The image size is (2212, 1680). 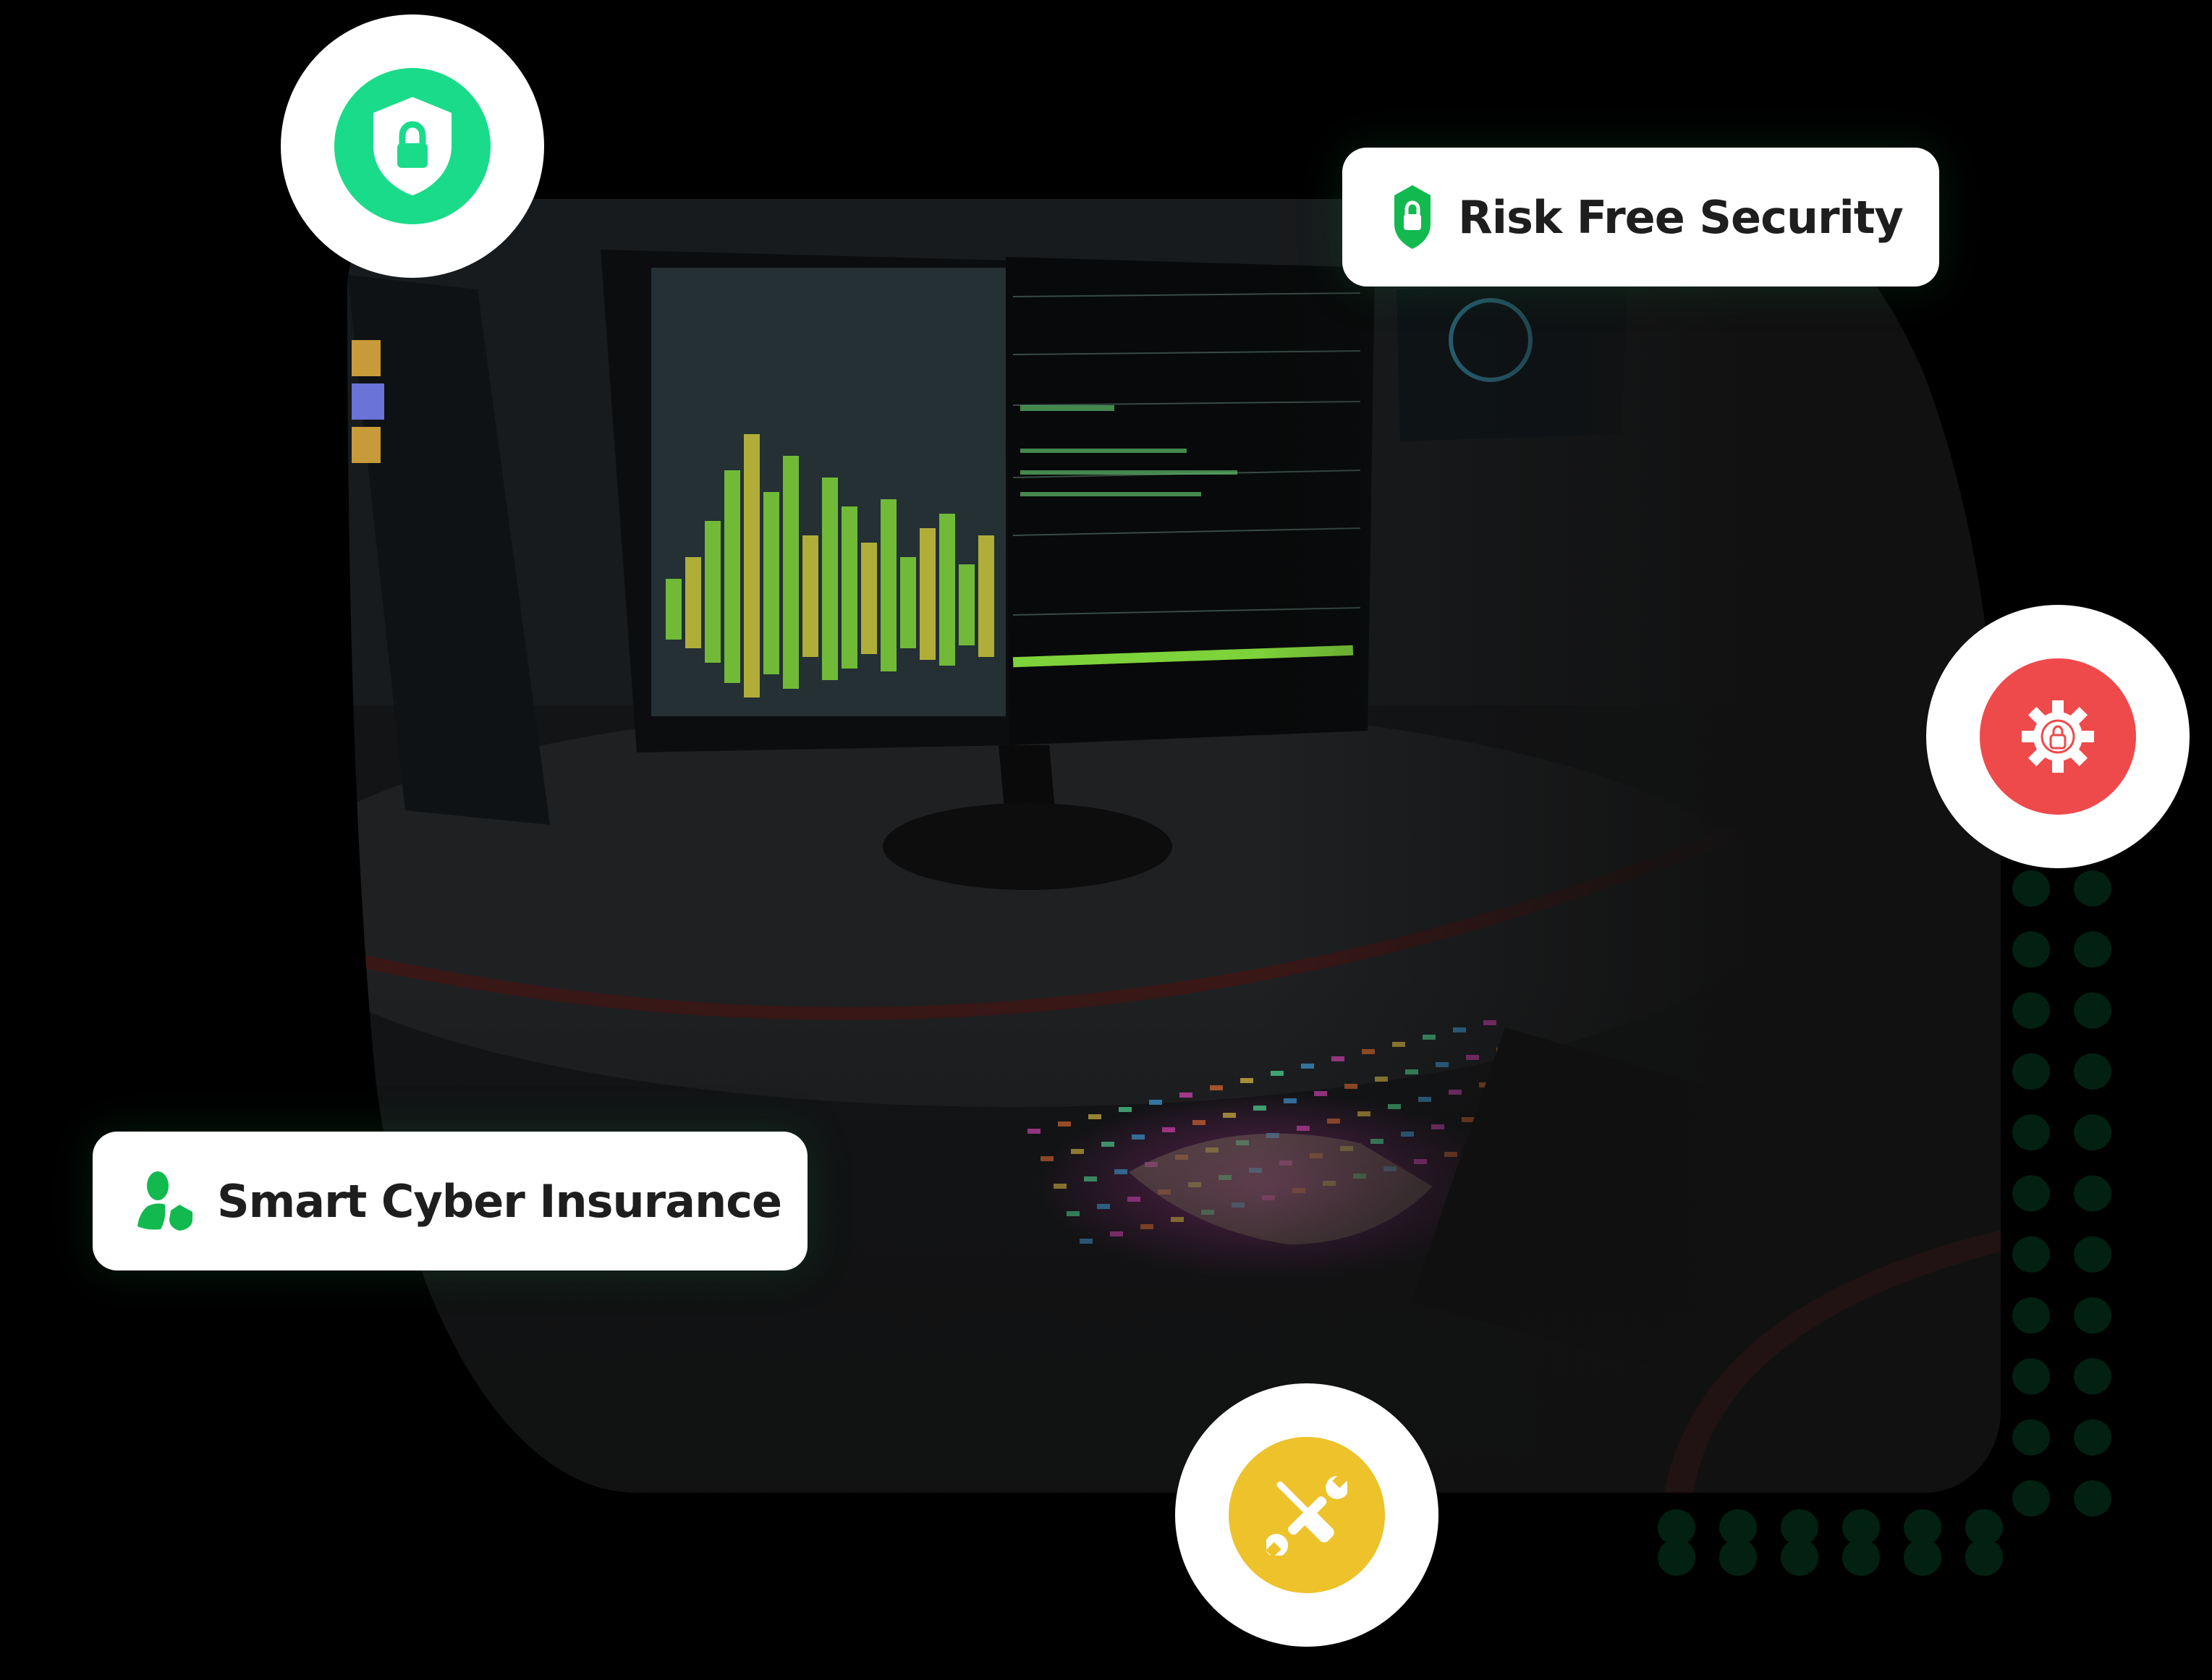 I want to click on gear-lock-feature, so click(x=2058, y=736).